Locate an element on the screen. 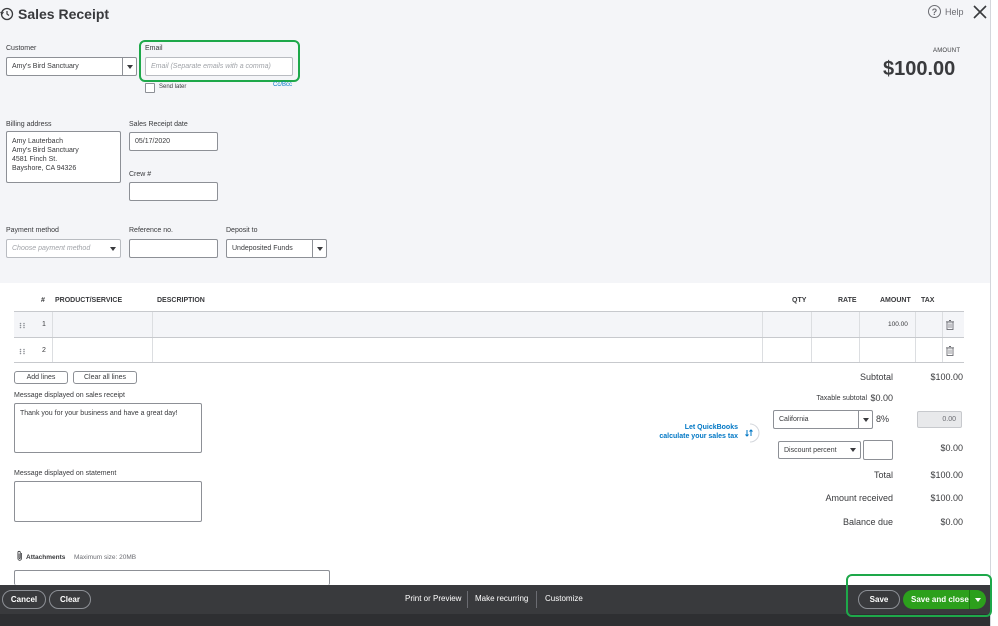 The width and height of the screenshot is (998, 626). payment-method-placeholder: Choose payment method is located at coordinates (51, 248).